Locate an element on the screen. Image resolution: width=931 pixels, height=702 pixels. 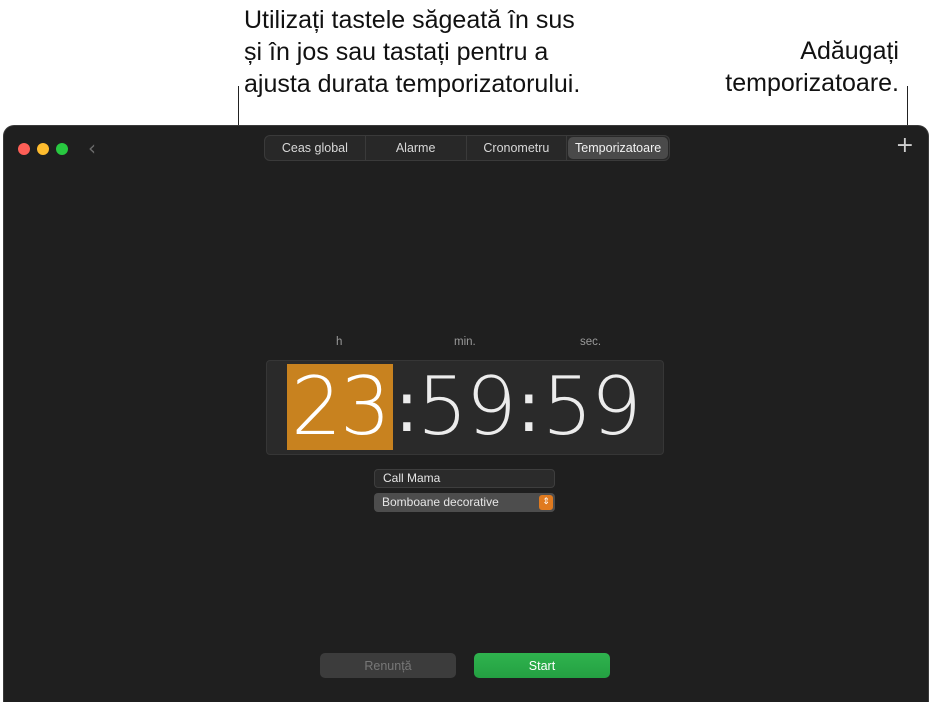
callout-time-adjust-line1: Utilizați tastele săgeată în sus is located at coordinates (409, 20).